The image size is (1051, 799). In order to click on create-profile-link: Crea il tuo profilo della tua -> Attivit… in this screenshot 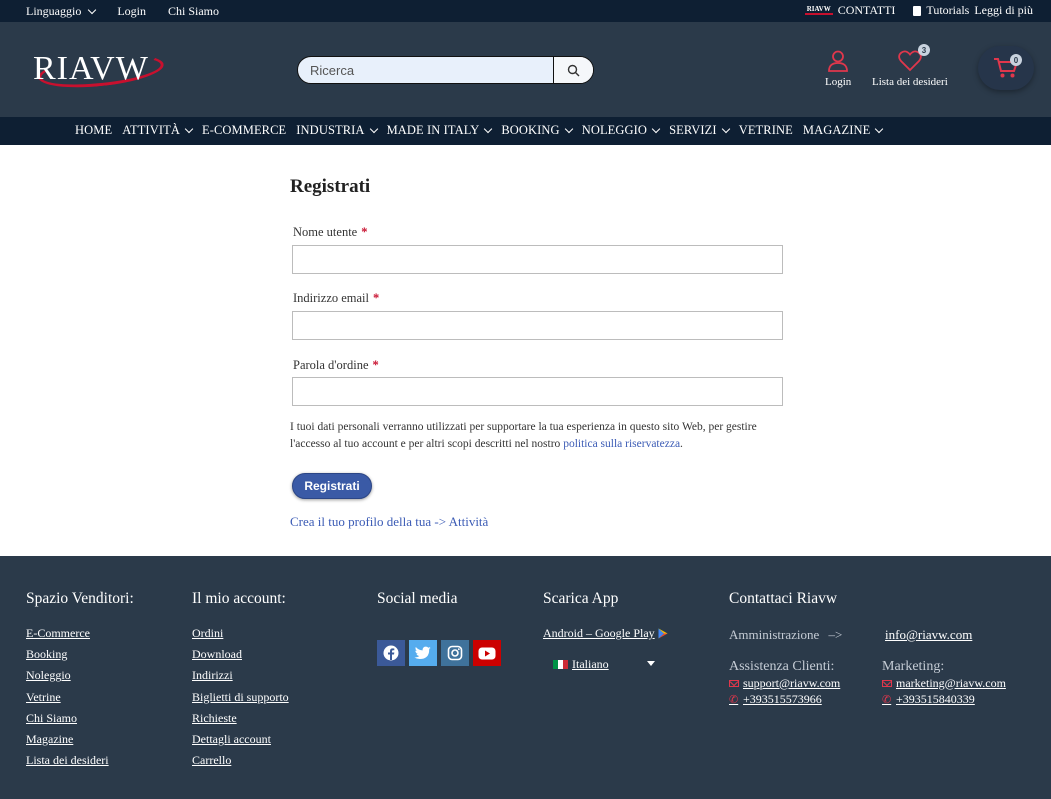, I will do `click(389, 522)`.